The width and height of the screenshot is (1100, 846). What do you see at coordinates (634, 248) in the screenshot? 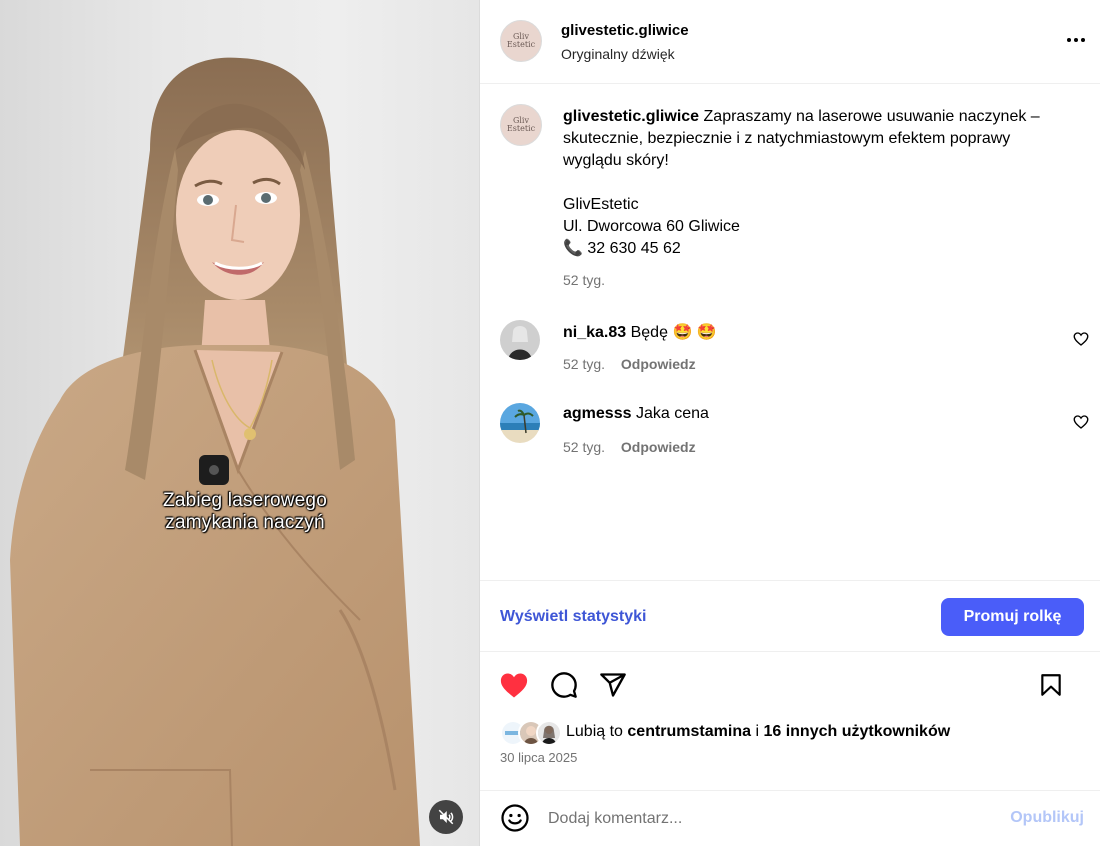
I see `caption-phone: 32 630 45 62` at bounding box center [634, 248].